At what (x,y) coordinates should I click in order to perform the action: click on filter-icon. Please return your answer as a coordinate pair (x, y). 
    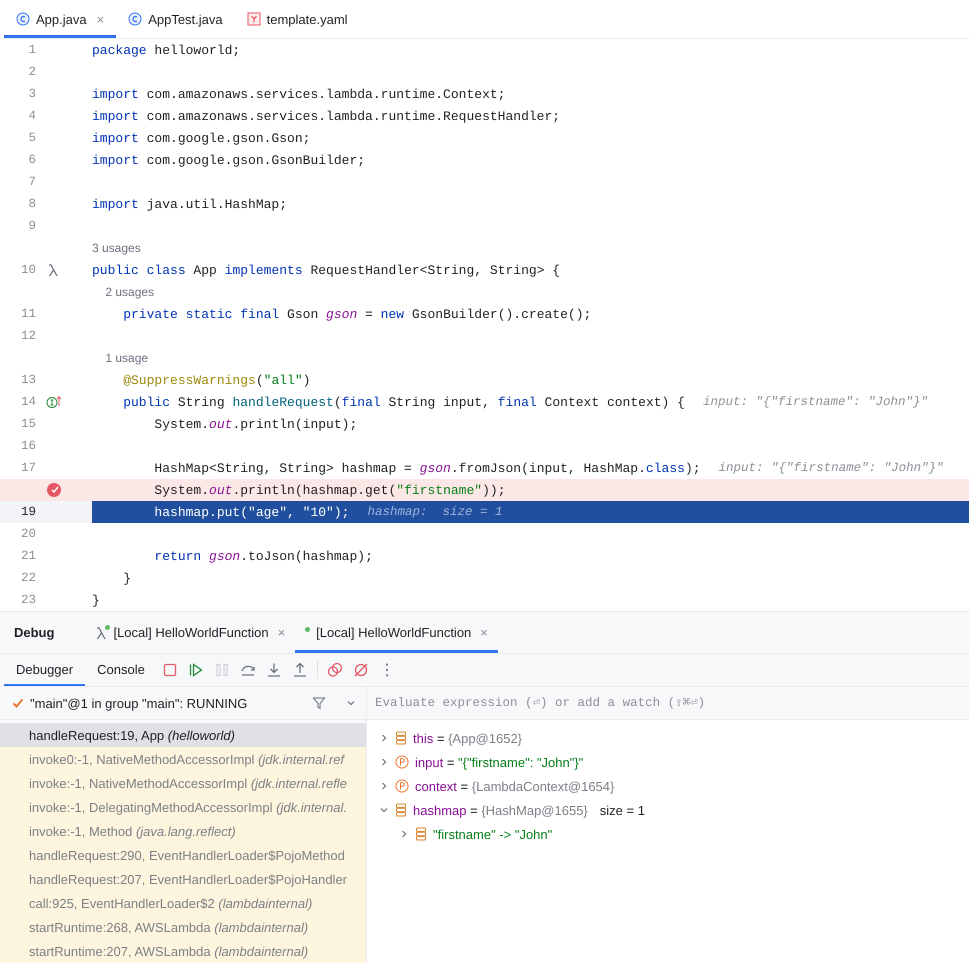
    Looking at the image, I should click on (319, 703).